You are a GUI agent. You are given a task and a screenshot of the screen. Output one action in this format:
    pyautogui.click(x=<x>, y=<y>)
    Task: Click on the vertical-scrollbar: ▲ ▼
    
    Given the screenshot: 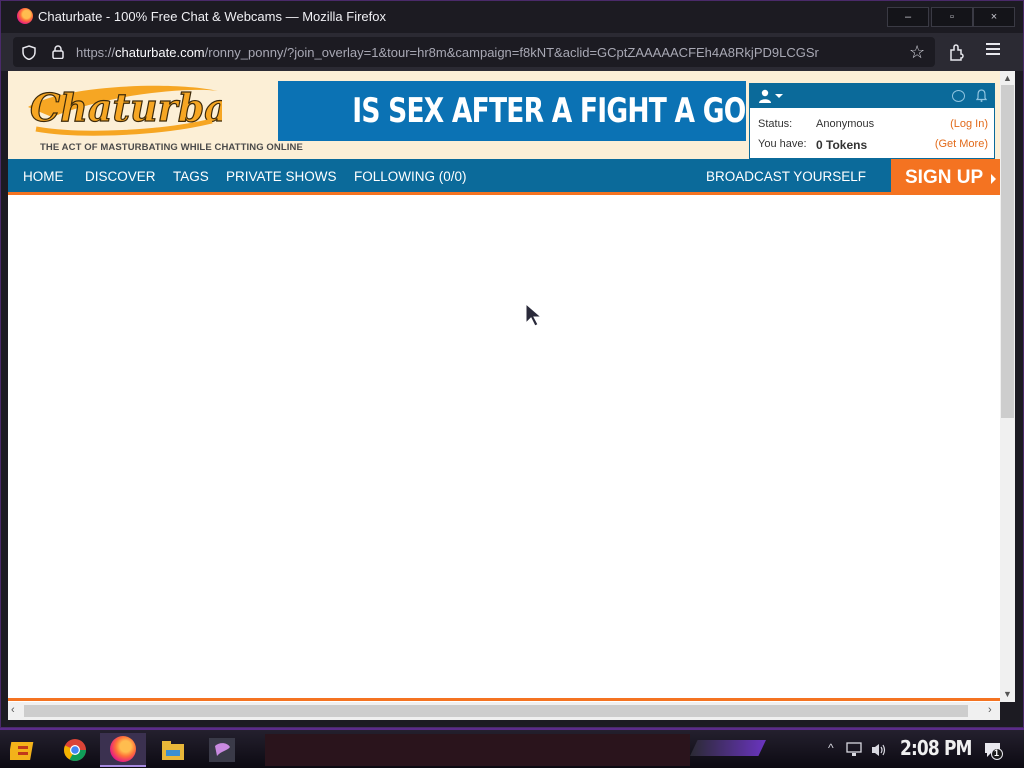 What is the action you would take?
    pyautogui.click(x=1007, y=386)
    